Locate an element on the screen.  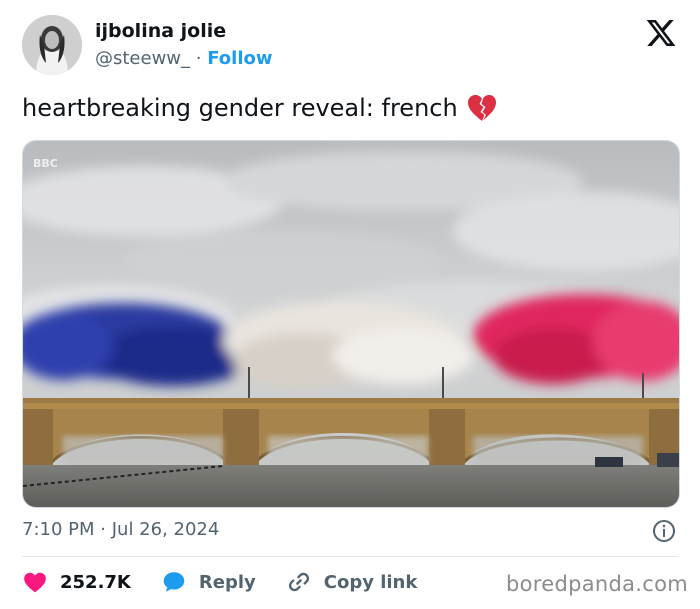
reply-button: Reply is located at coordinates (208, 582).